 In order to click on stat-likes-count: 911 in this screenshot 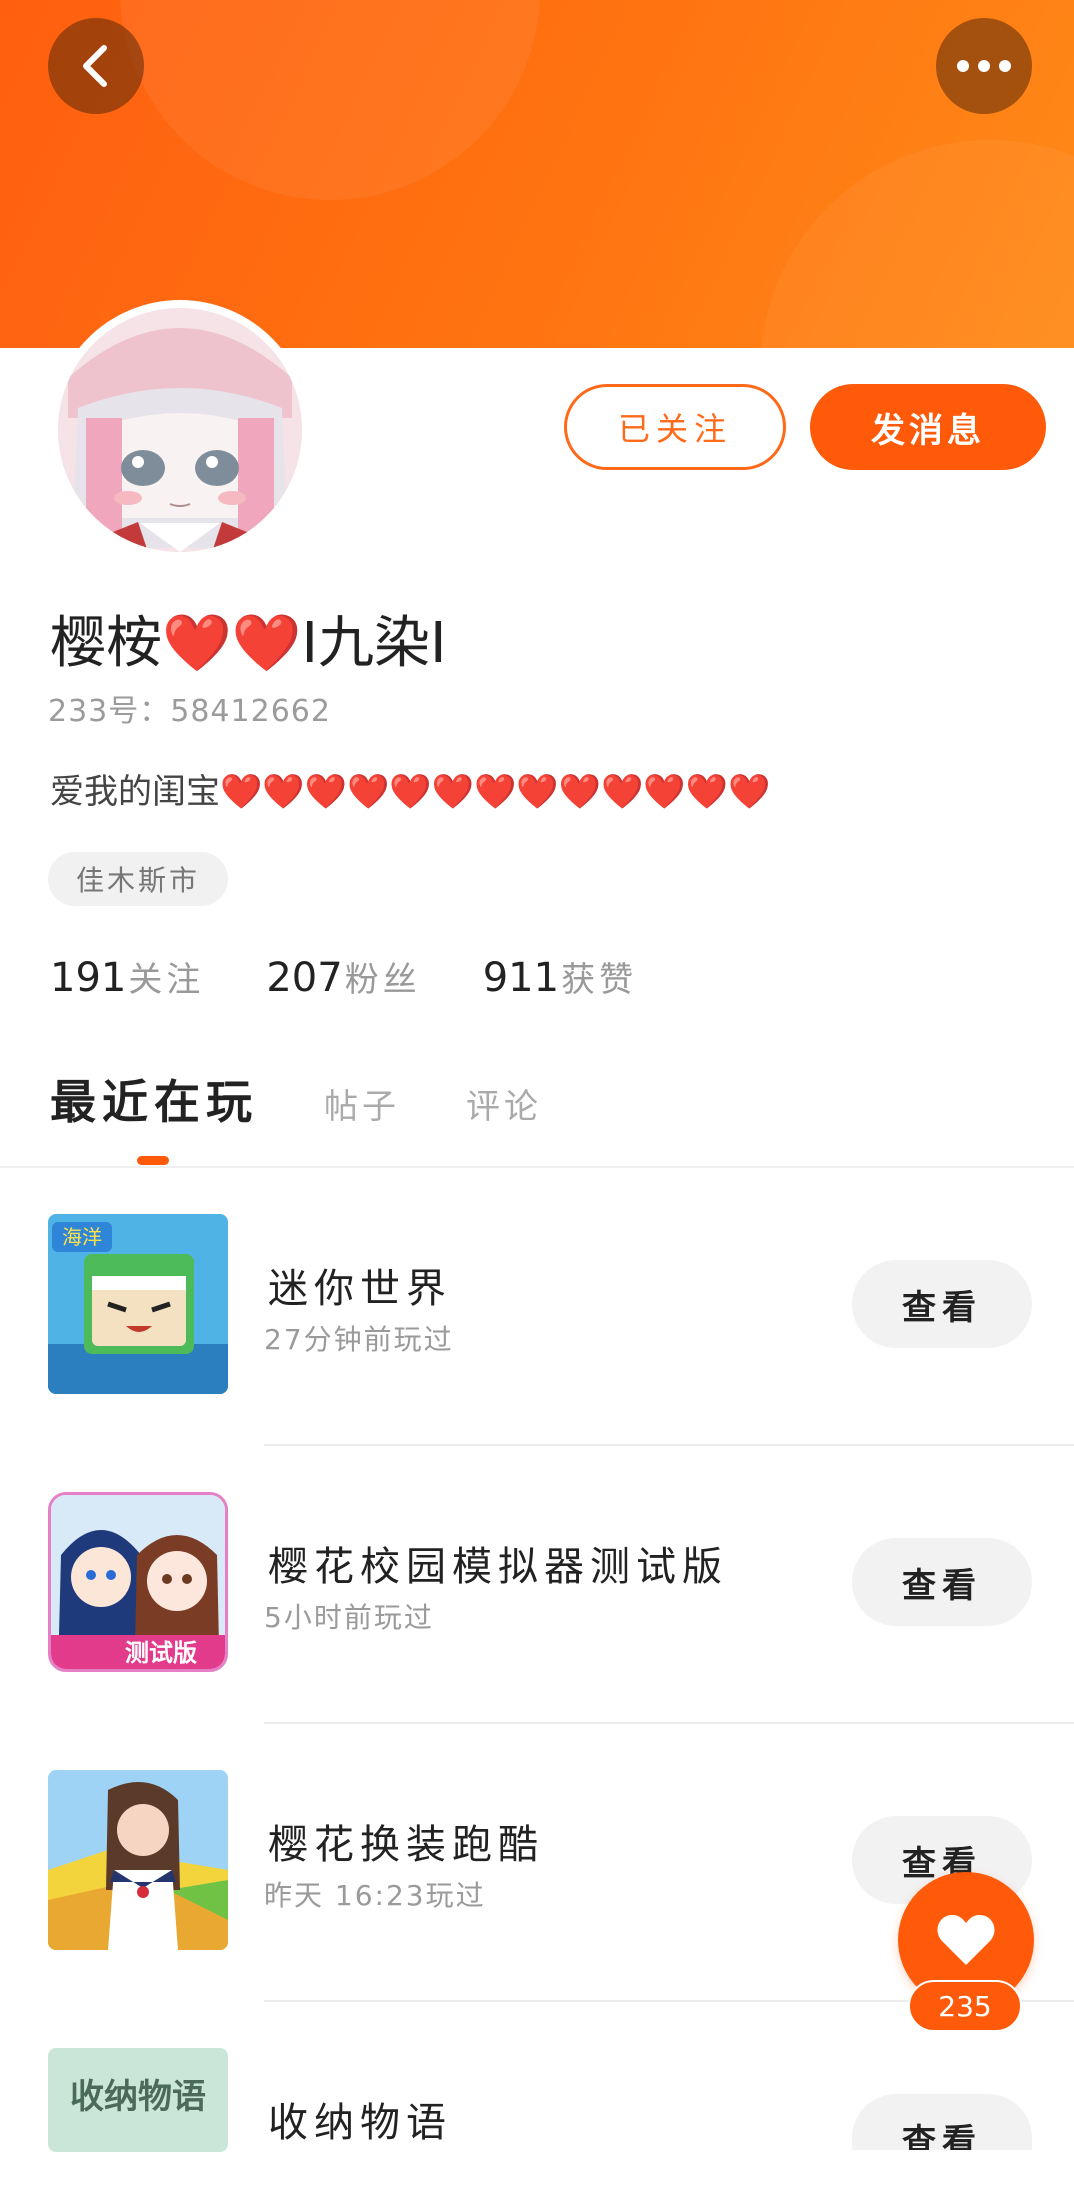, I will do `click(521, 978)`.